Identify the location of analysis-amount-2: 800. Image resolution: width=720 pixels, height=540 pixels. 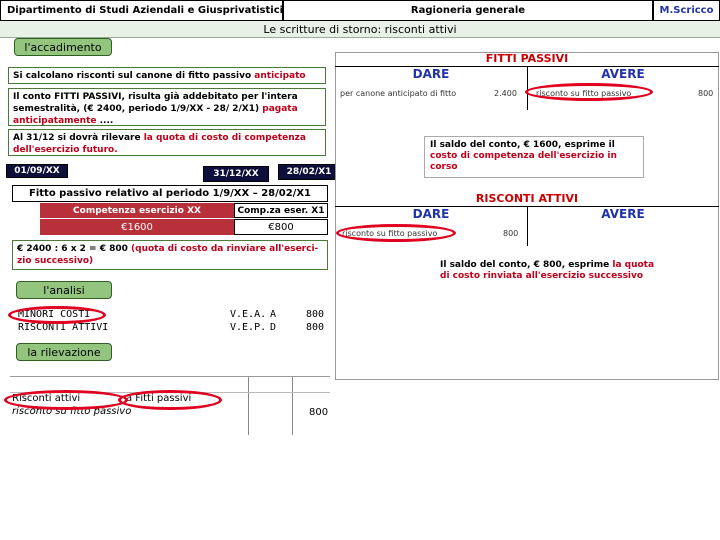
(315, 327).